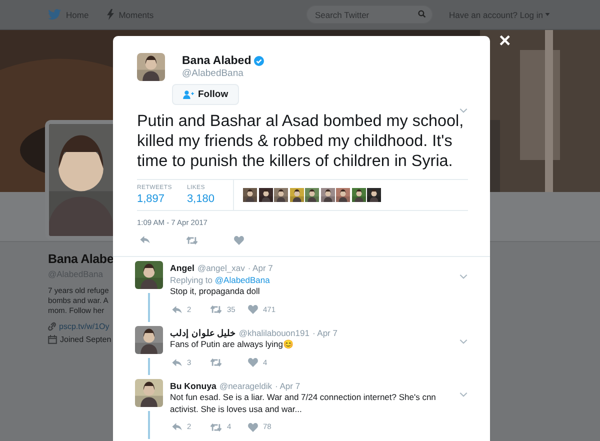  I want to click on reply-author: خليل علوان إدلب, so click(203, 333).